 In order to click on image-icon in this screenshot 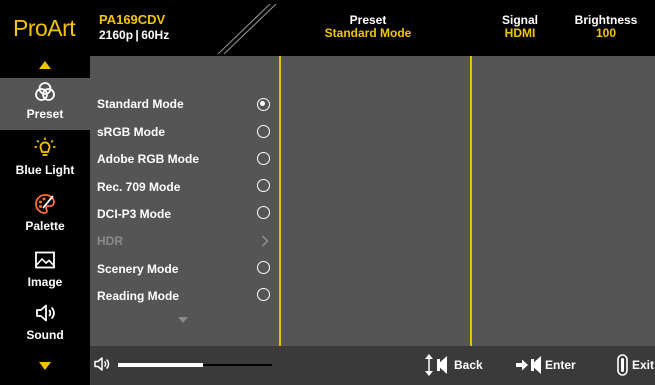, I will do `click(45, 260)`.